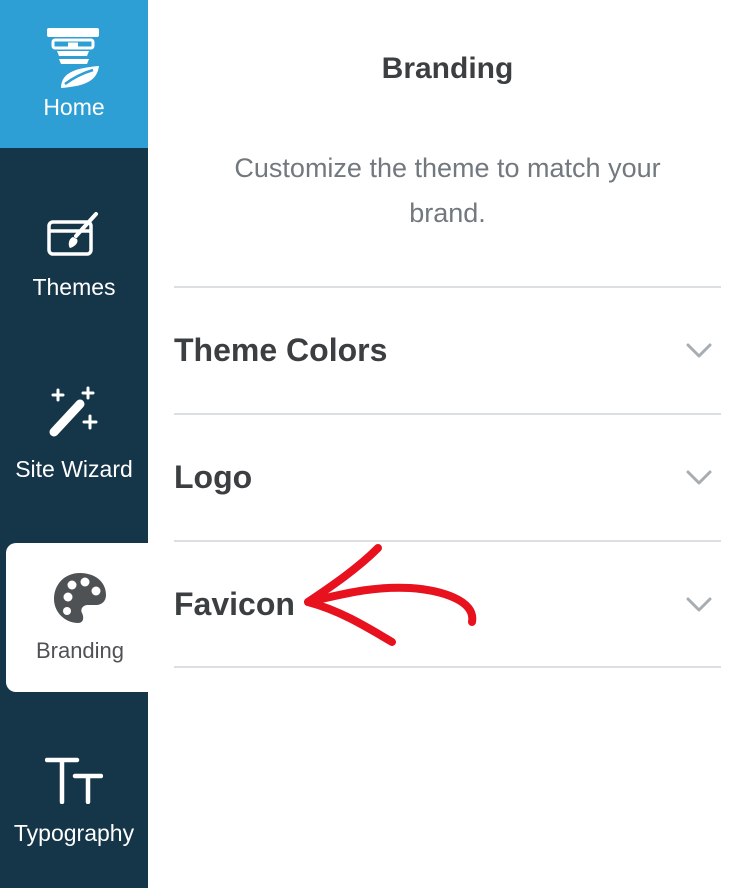  Describe the element at coordinates (447, 476) in the screenshot. I see `logo-section: Logo` at that location.